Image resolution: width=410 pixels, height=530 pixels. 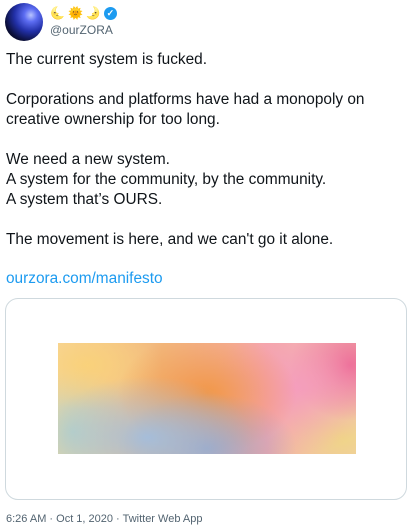 I want to click on avatar, so click(x=24, y=22).